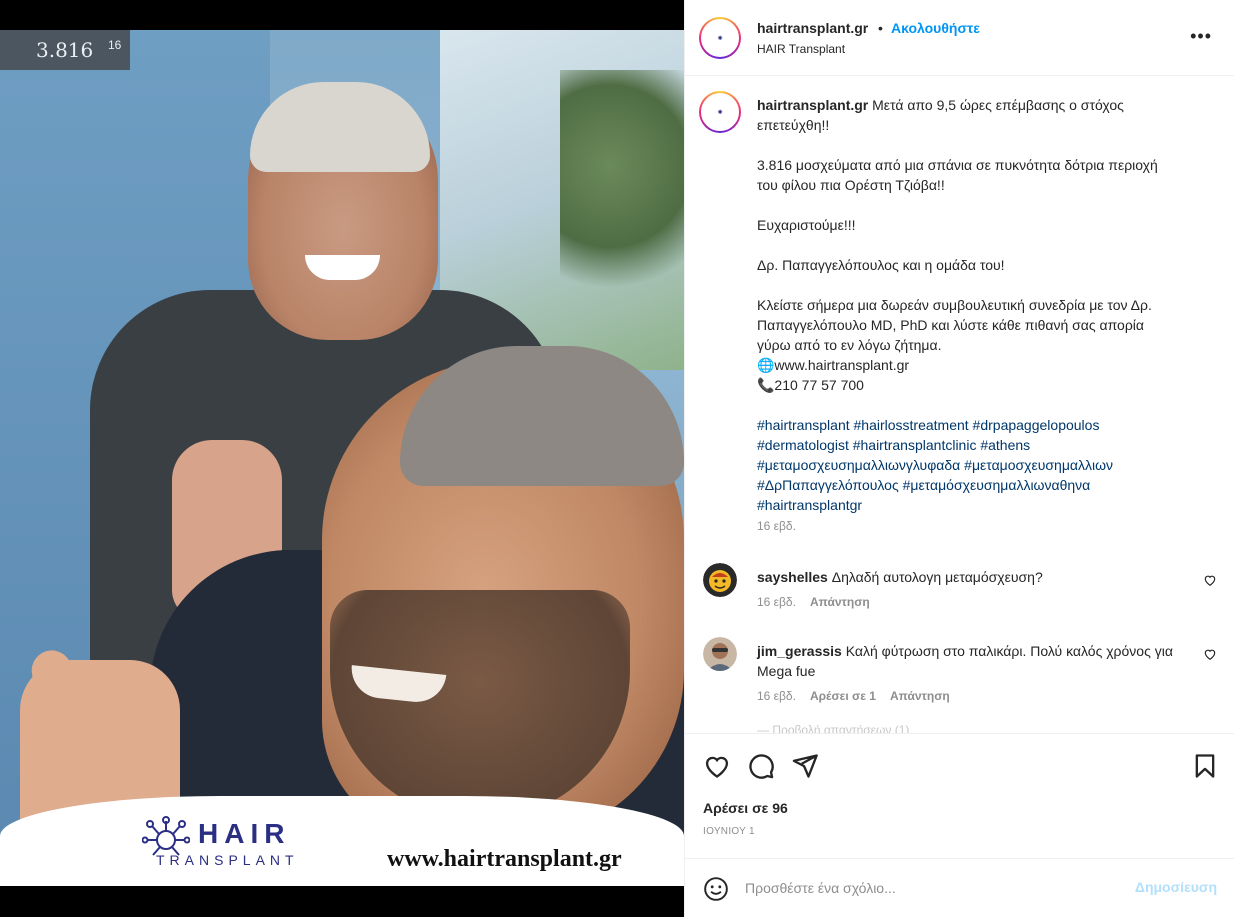  I want to click on hair-transplant-logo: HAIR TRANSPLANT, so click(232, 842).